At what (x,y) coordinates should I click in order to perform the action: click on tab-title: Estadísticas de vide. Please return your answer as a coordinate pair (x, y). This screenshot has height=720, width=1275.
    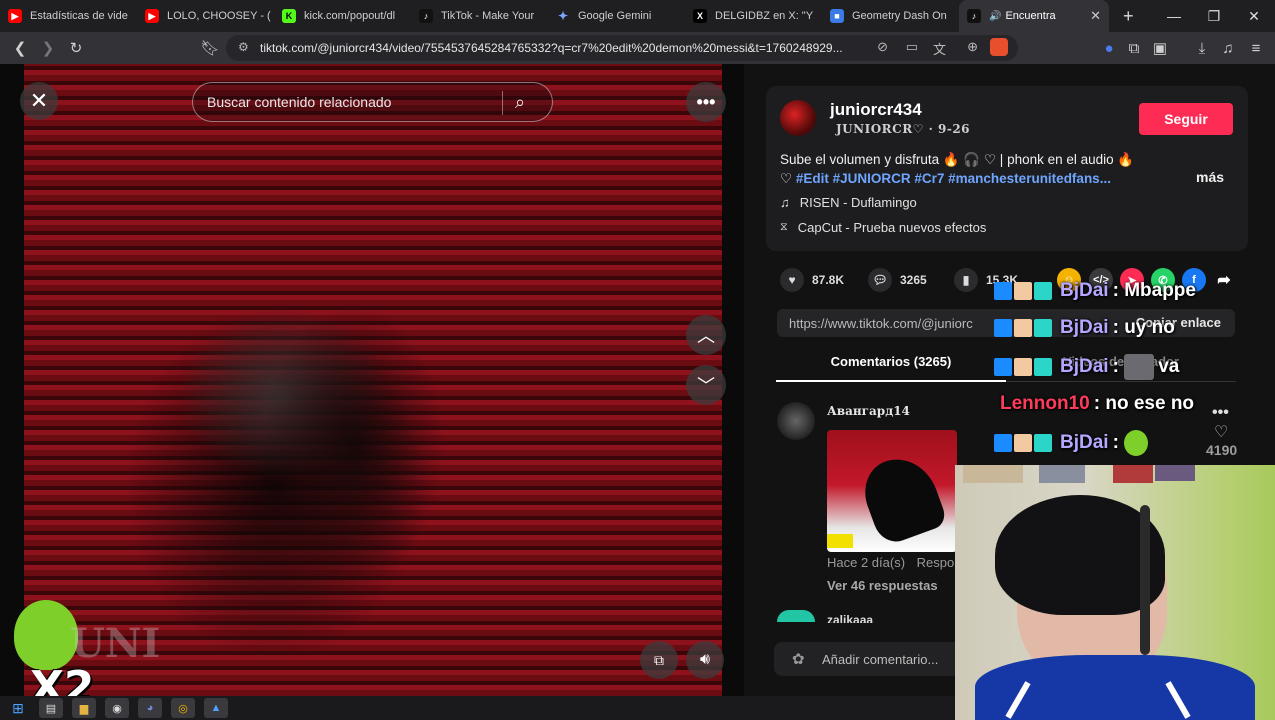
    Looking at the image, I should click on (79, 16).